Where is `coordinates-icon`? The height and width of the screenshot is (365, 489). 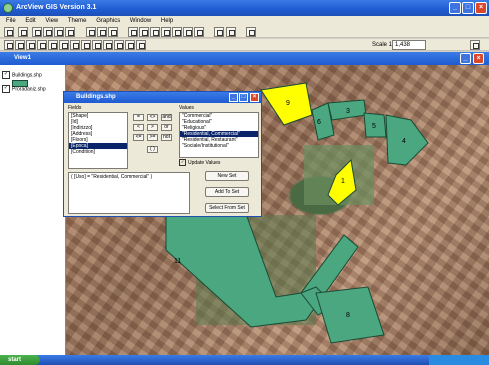
coordinates-icon is located at coordinates (475, 45).